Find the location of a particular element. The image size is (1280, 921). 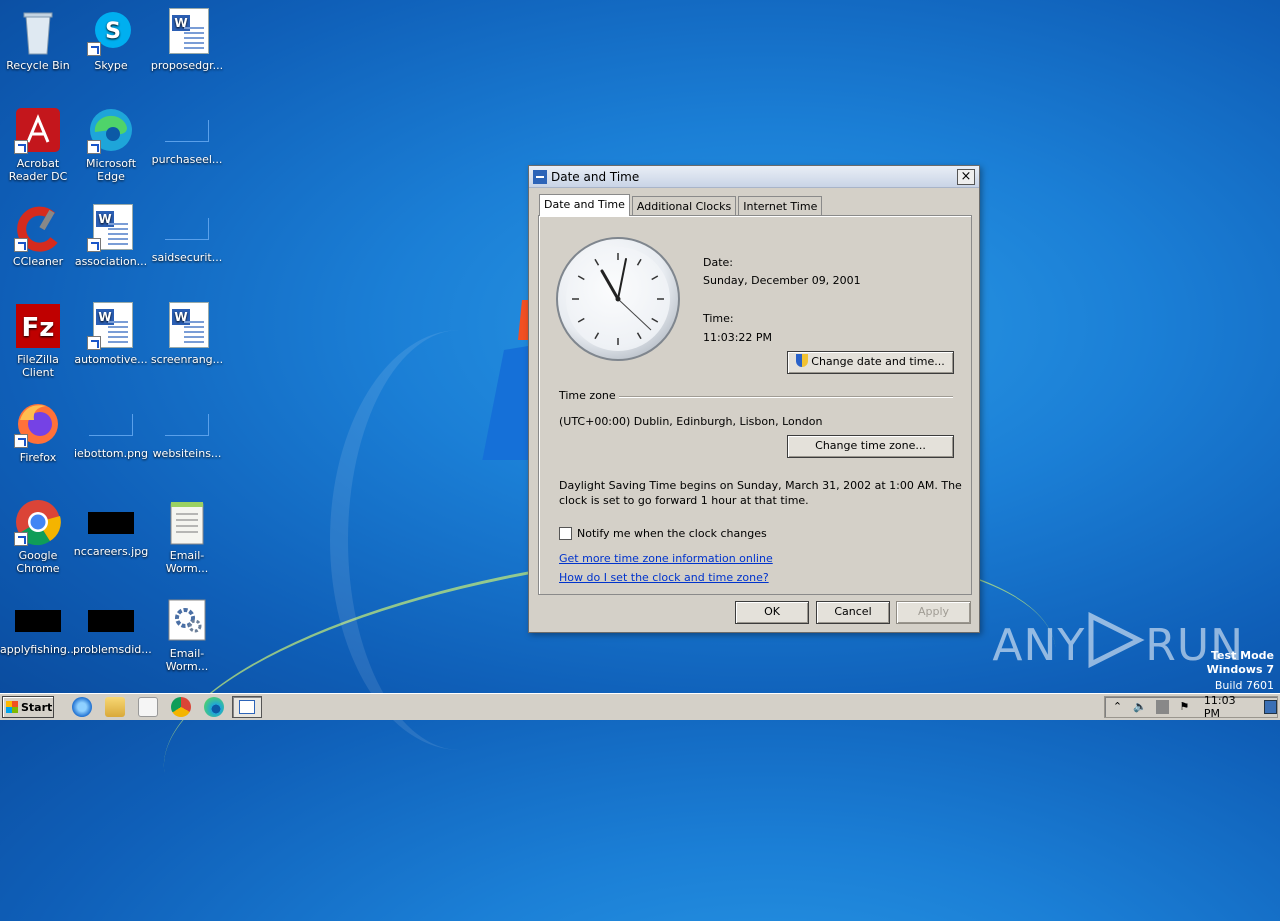

build-number-text: Build 7601 is located at coordinates (1244, 685).